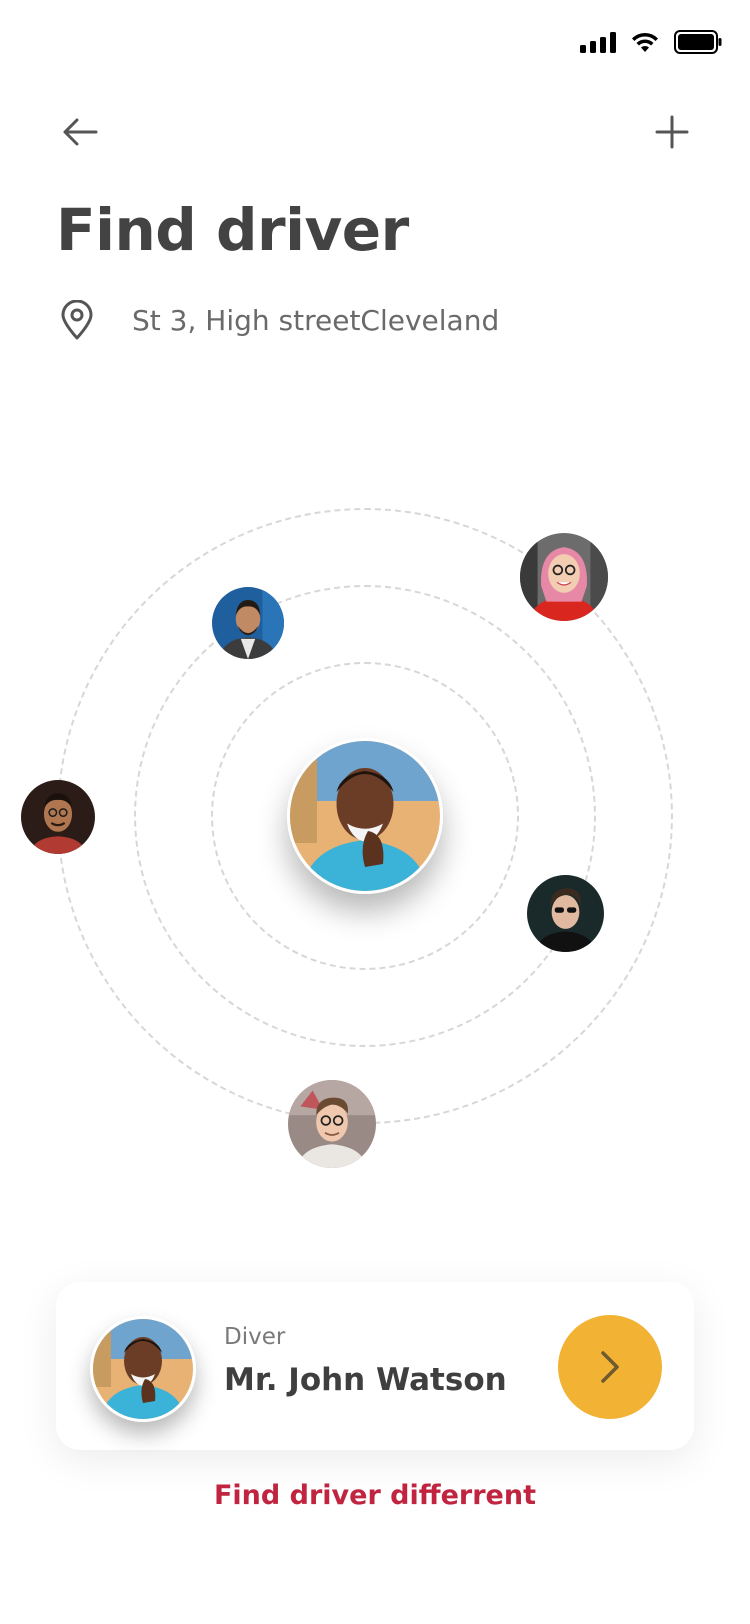 Image resolution: width=750 pixels, height=1624 pixels. I want to click on select-driver-button, so click(610, 1367).